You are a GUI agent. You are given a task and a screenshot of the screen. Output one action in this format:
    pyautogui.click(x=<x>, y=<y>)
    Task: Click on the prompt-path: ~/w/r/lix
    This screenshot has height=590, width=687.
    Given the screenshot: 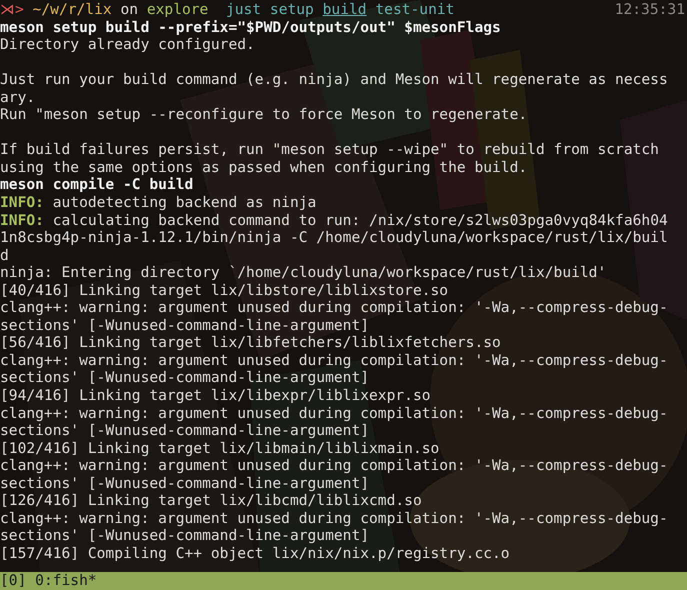 What is the action you would take?
    pyautogui.click(x=72, y=10)
    